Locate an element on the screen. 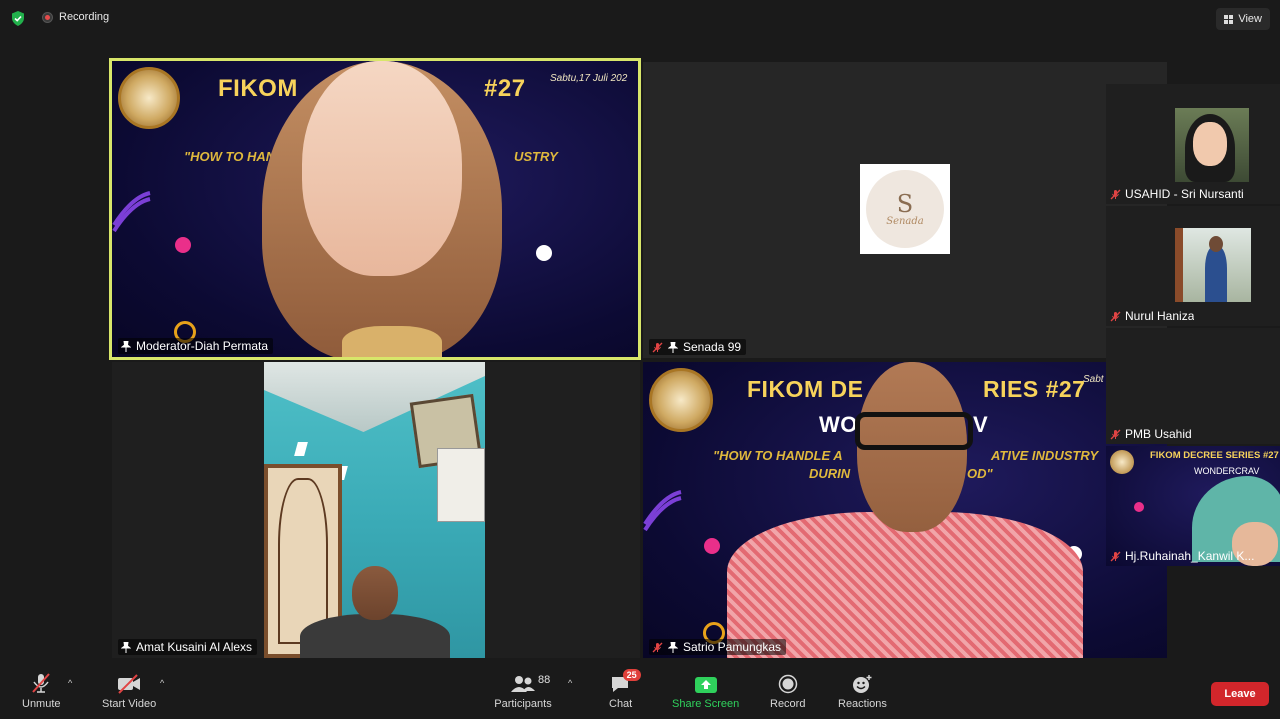 The height and width of the screenshot is (719, 1280). share-screen-button: Share Screen is located at coordinates (705, 691).